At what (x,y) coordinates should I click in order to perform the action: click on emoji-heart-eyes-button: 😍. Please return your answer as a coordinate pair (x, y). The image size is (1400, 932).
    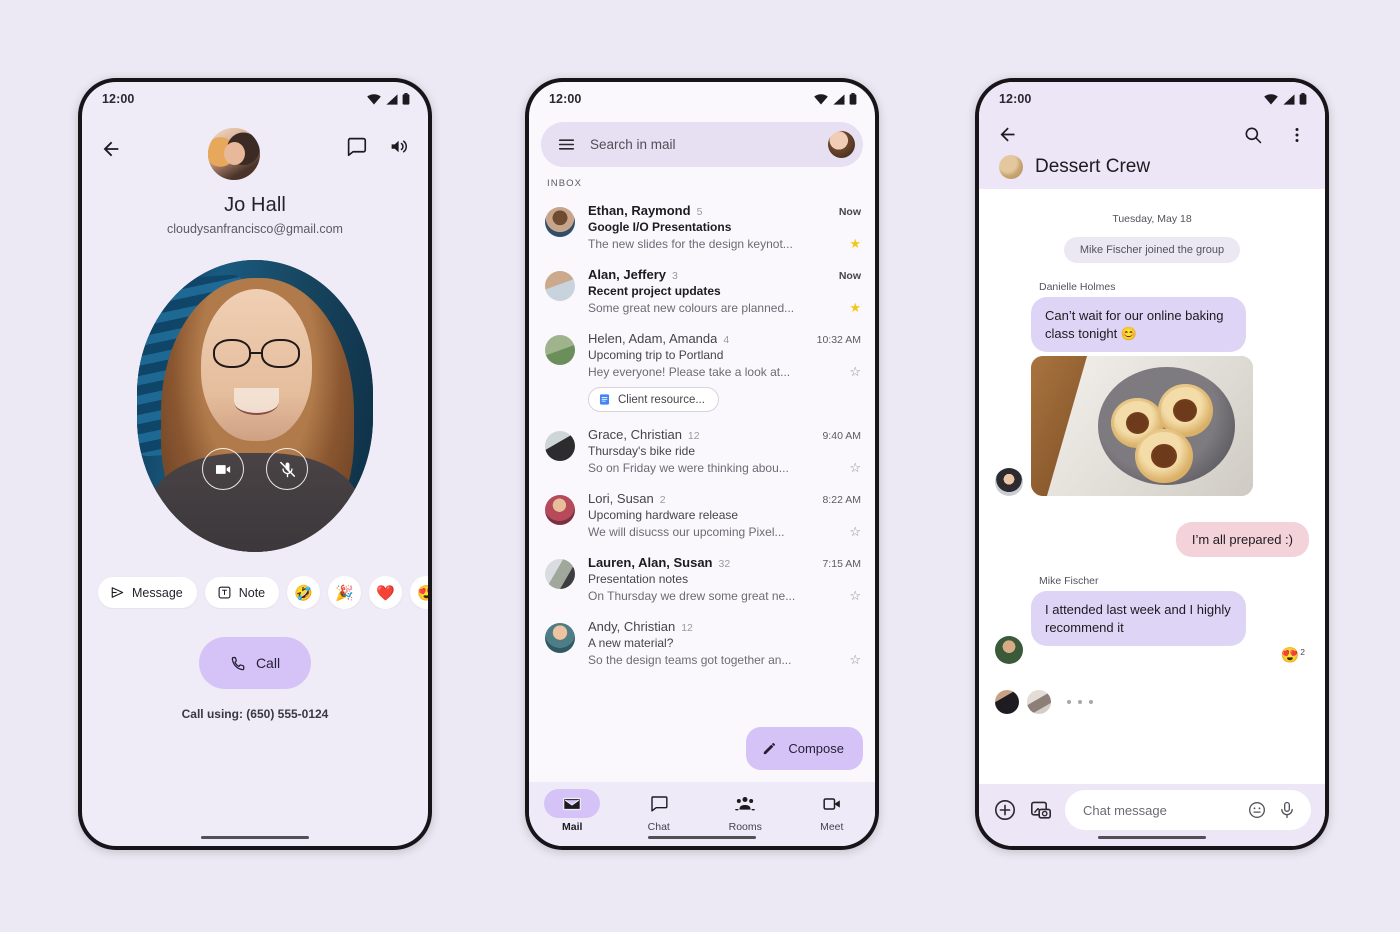
    Looking at the image, I should click on (419, 592).